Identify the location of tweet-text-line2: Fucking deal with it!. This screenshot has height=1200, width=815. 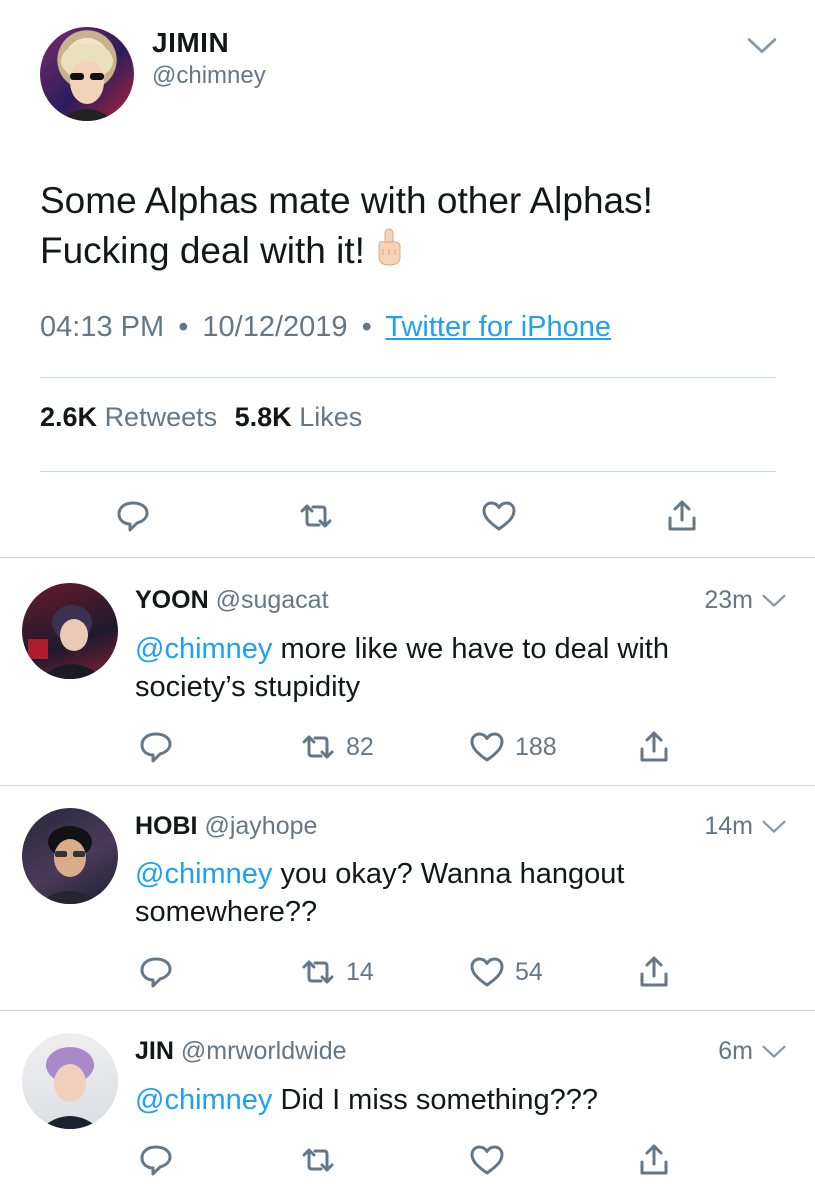
(202, 250).